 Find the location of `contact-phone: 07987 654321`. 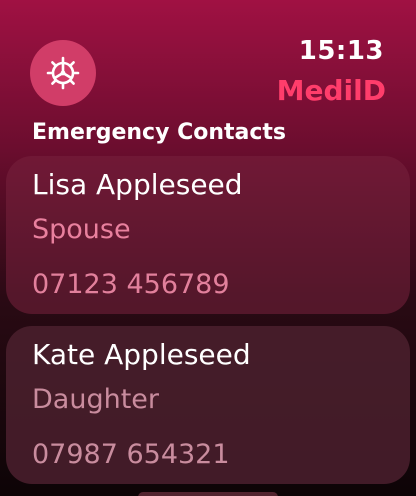

contact-phone: 07987 654321 is located at coordinates (131, 454).